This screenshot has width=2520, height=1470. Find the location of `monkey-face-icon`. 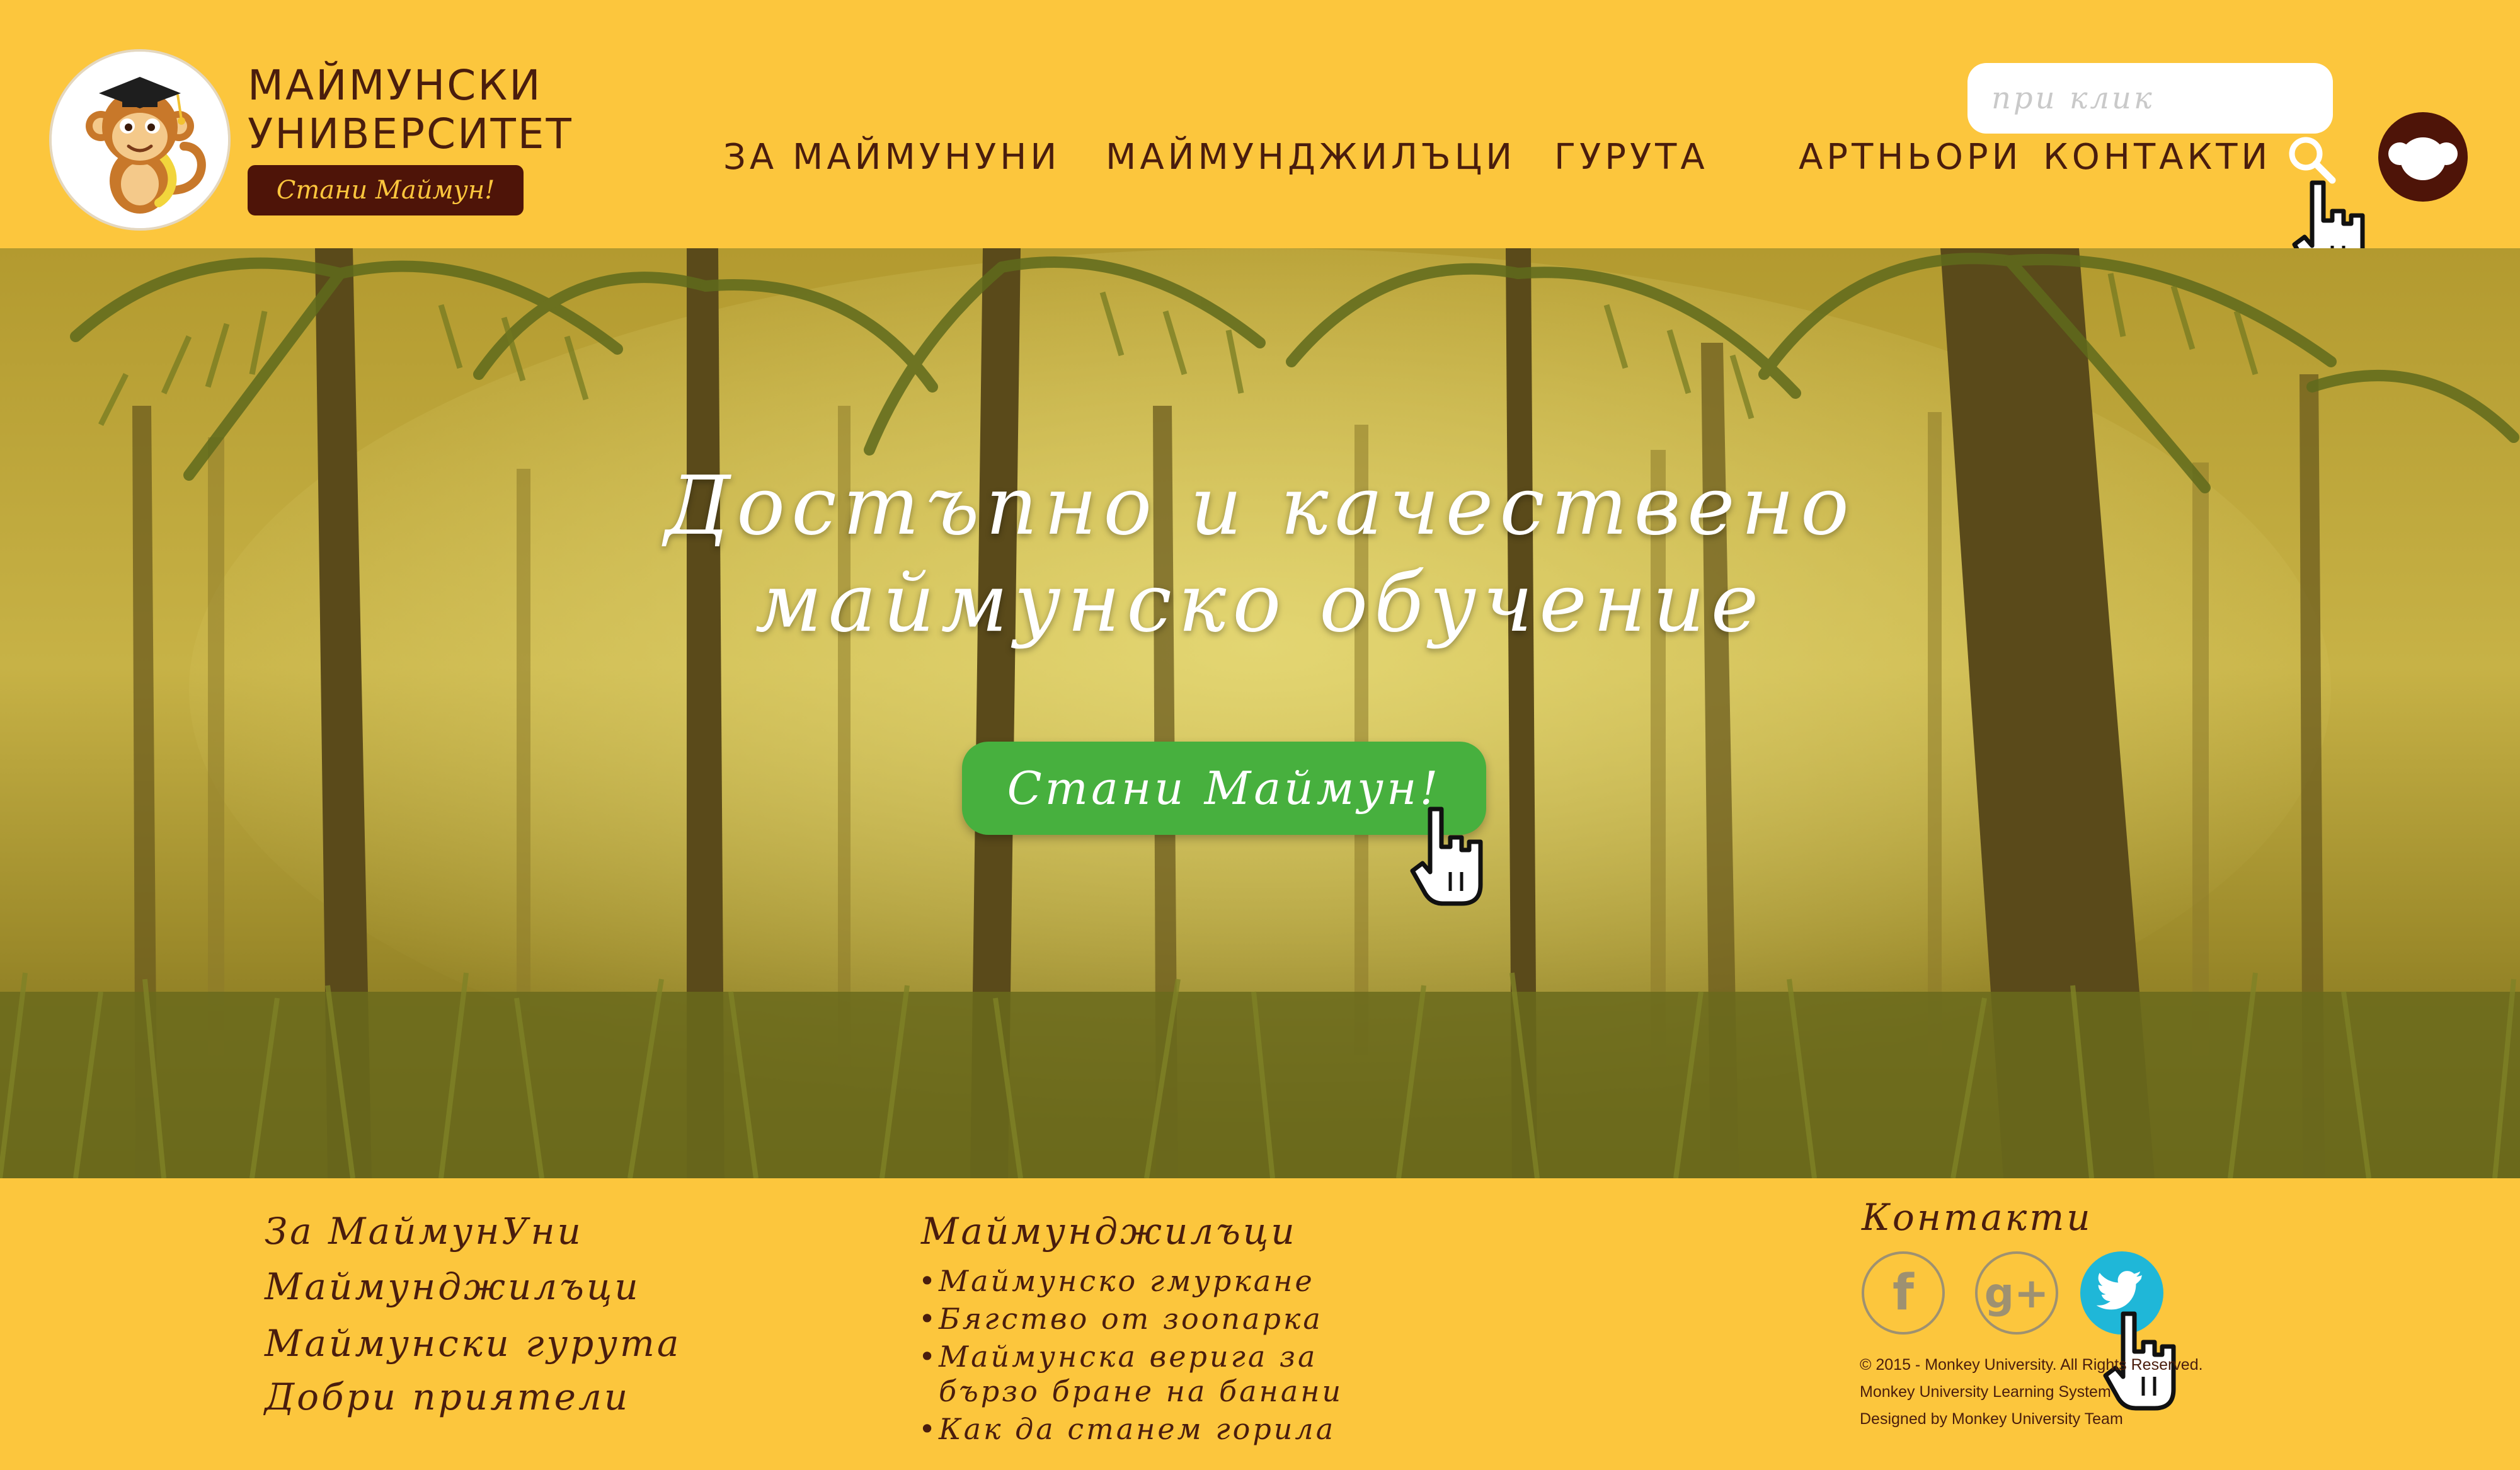

monkey-face-icon is located at coordinates (2423, 158).